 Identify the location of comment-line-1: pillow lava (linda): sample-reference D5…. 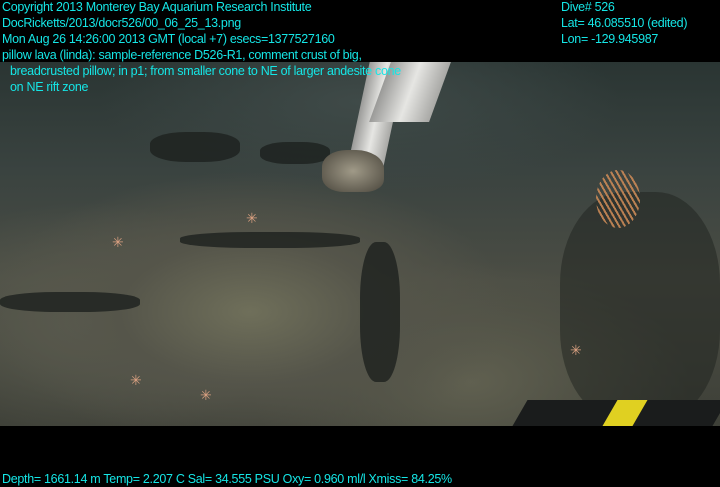
(182, 55).